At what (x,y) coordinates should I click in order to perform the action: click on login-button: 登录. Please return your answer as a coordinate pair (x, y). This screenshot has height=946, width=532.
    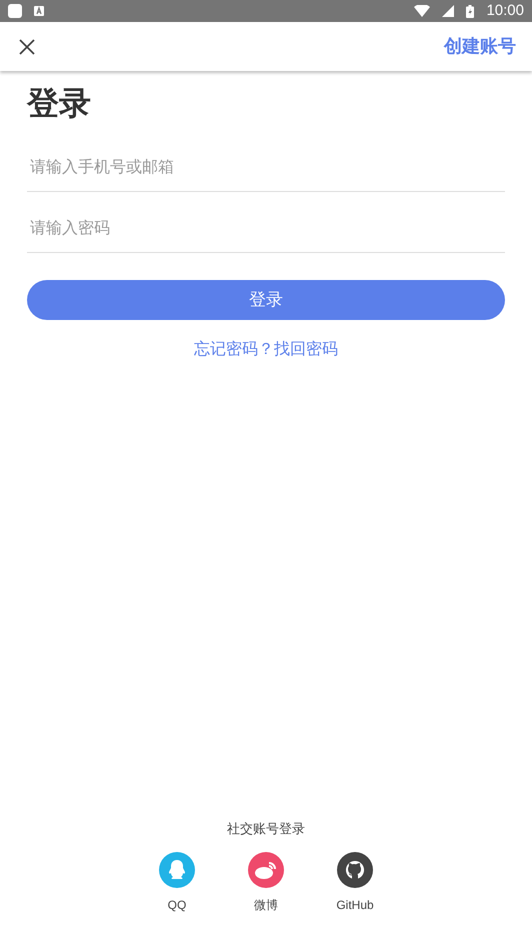
    Looking at the image, I should click on (266, 300).